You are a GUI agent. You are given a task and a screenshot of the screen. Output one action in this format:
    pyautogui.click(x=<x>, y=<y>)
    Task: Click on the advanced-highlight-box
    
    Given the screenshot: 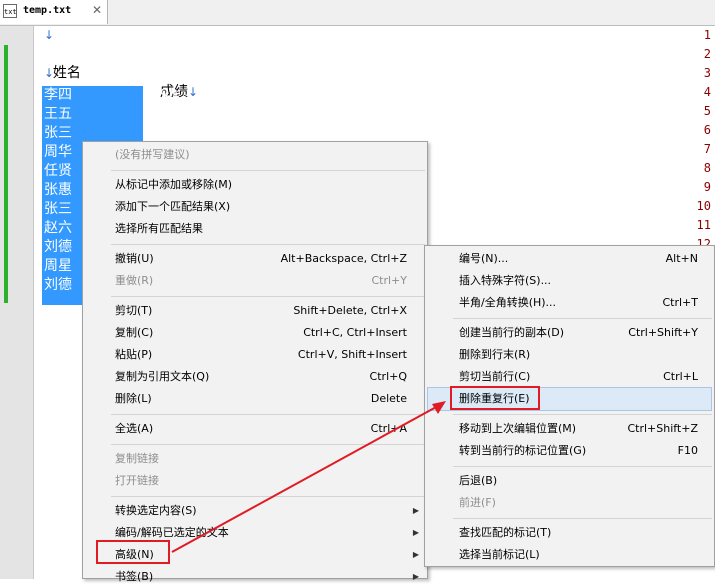 What is the action you would take?
    pyautogui.click(x=133, y=552)
    